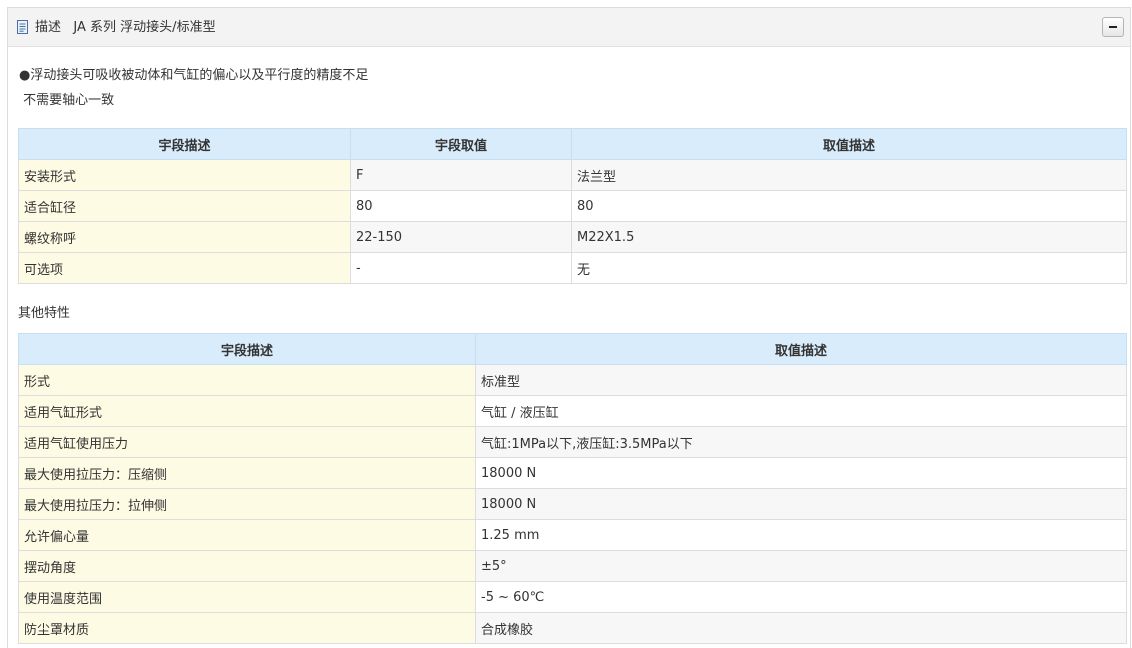  I want to click on table-row: 使用温度范围 -5 ~ 60℃, so click(572, 597).